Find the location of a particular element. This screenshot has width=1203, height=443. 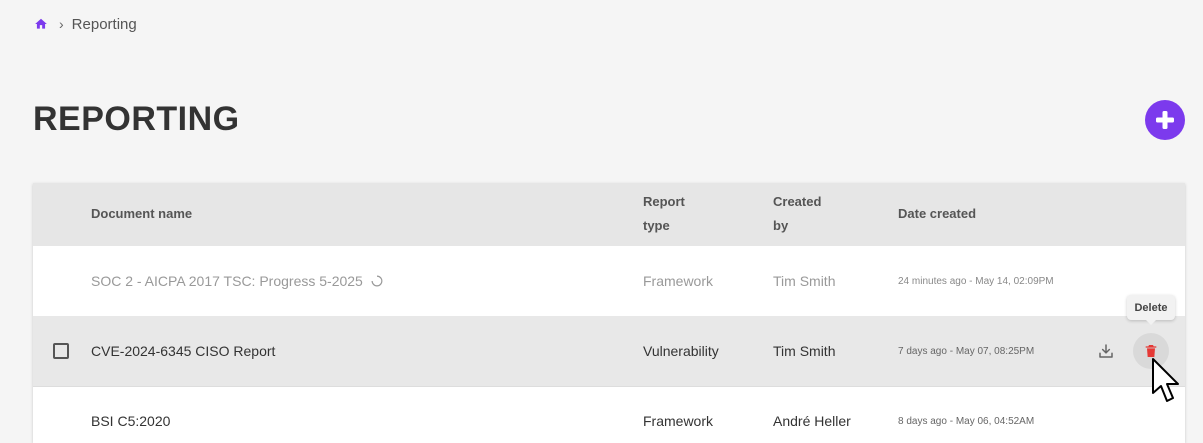

row-checkbox is located at coordinates (61, 351).